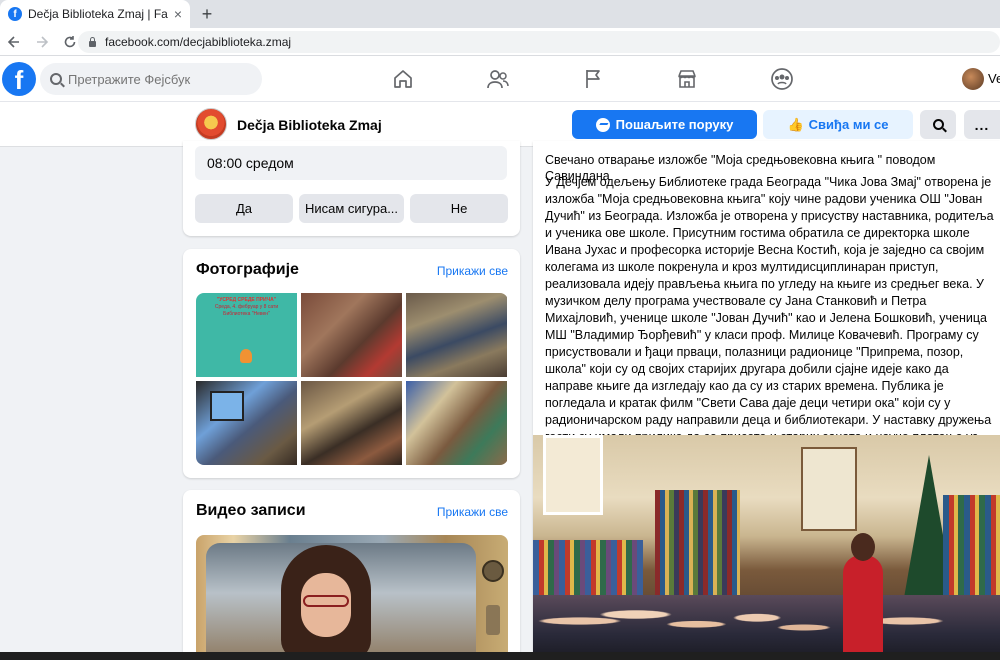 Image resolution: width=1000 pixels, height=660 pixels. I want to click on tab-close-icon: ×, so click(178, 14).